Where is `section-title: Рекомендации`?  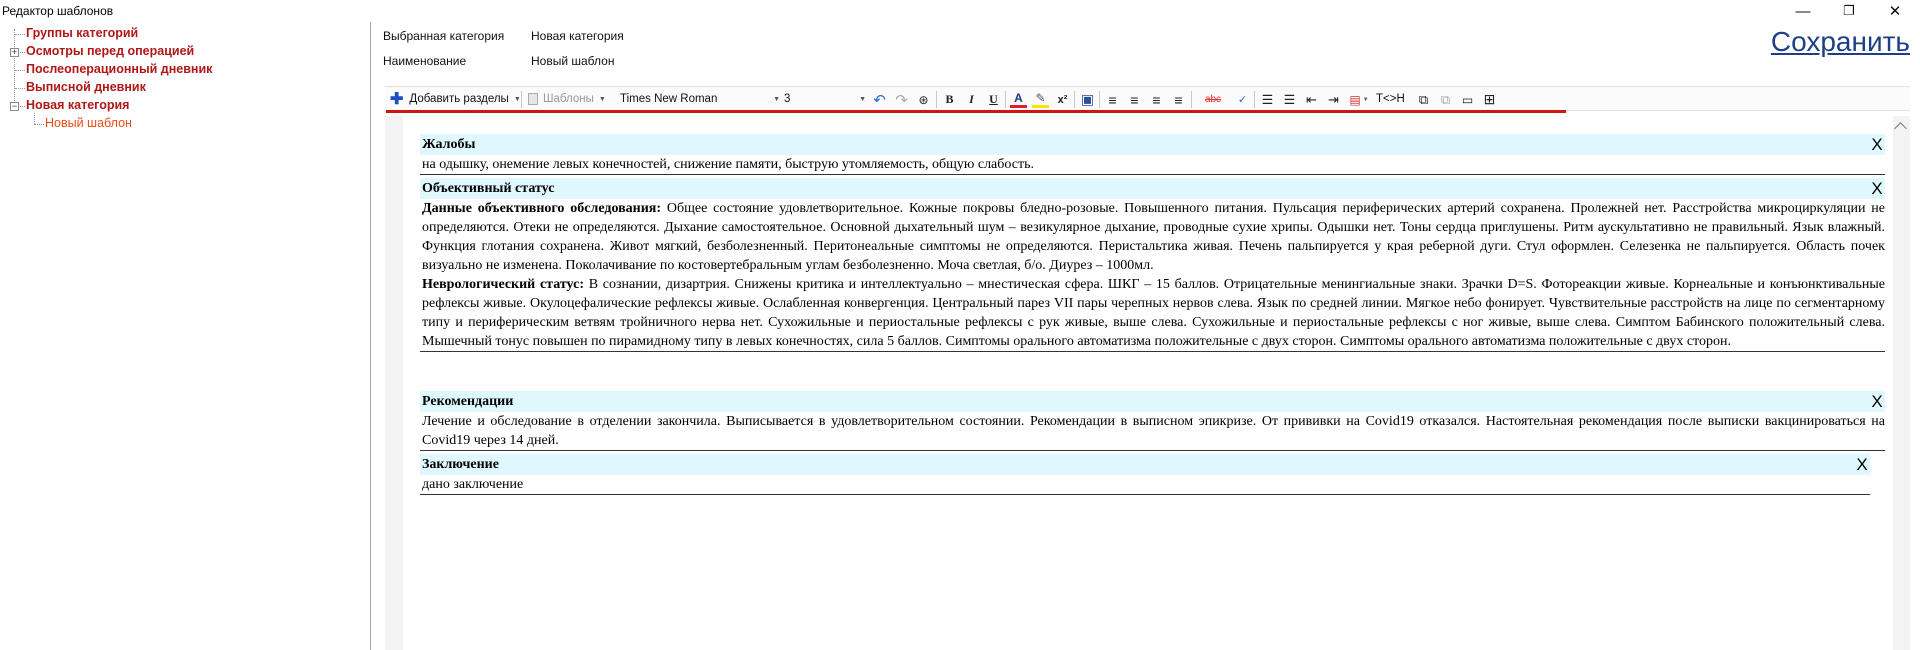
section-title: Рекомендации is located at coordinates (468, 401).